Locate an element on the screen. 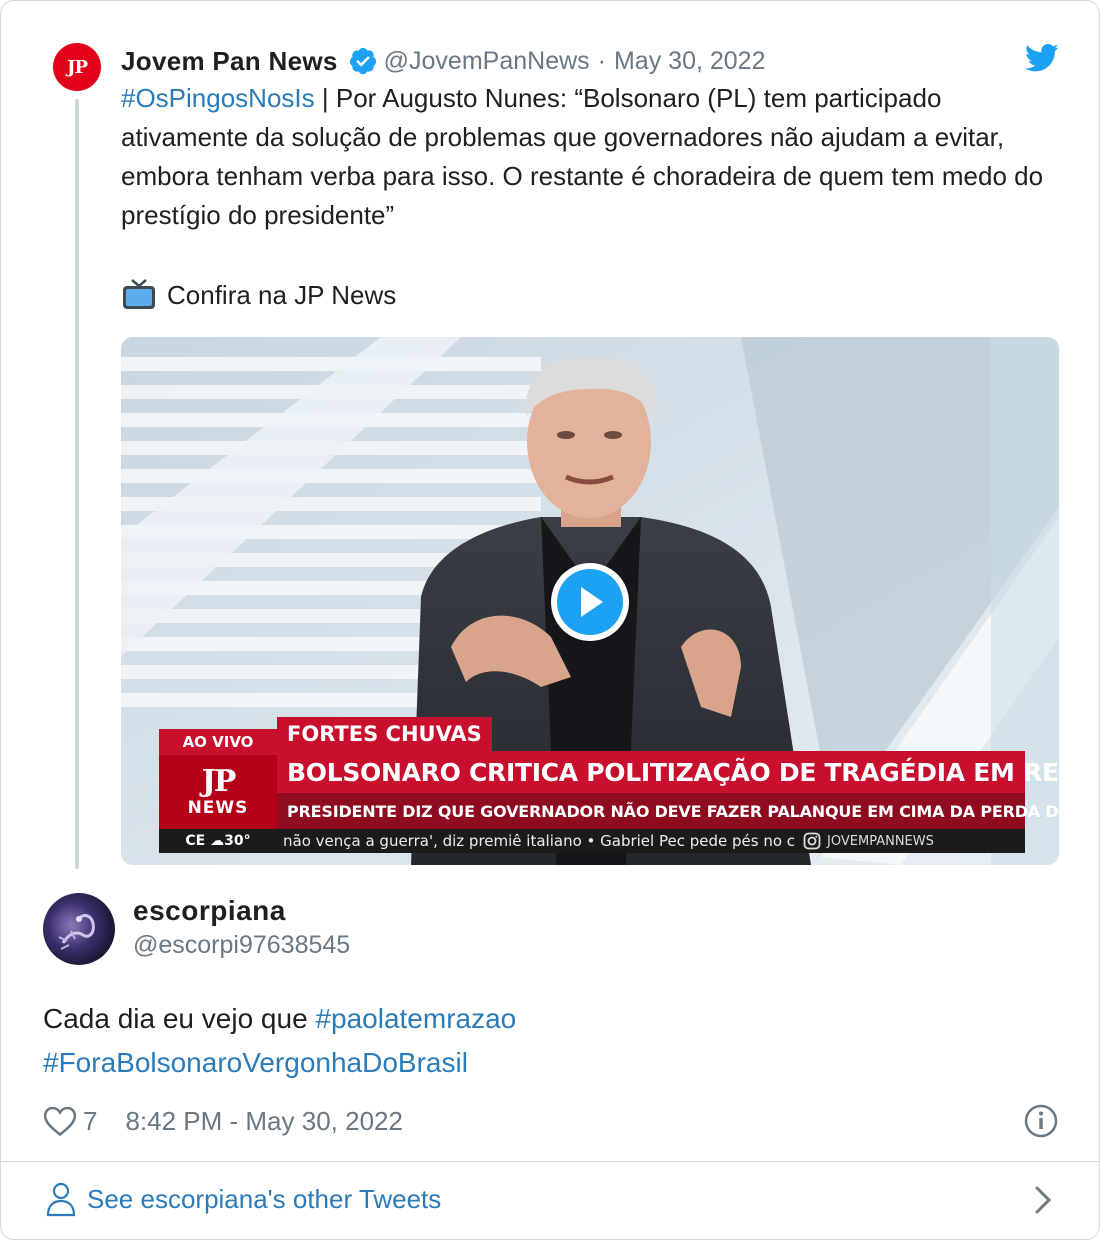 The width and height of the screenshot is (1100, 1240). tv-line-text: Confira na JP News is located at coordinates (282, 294).